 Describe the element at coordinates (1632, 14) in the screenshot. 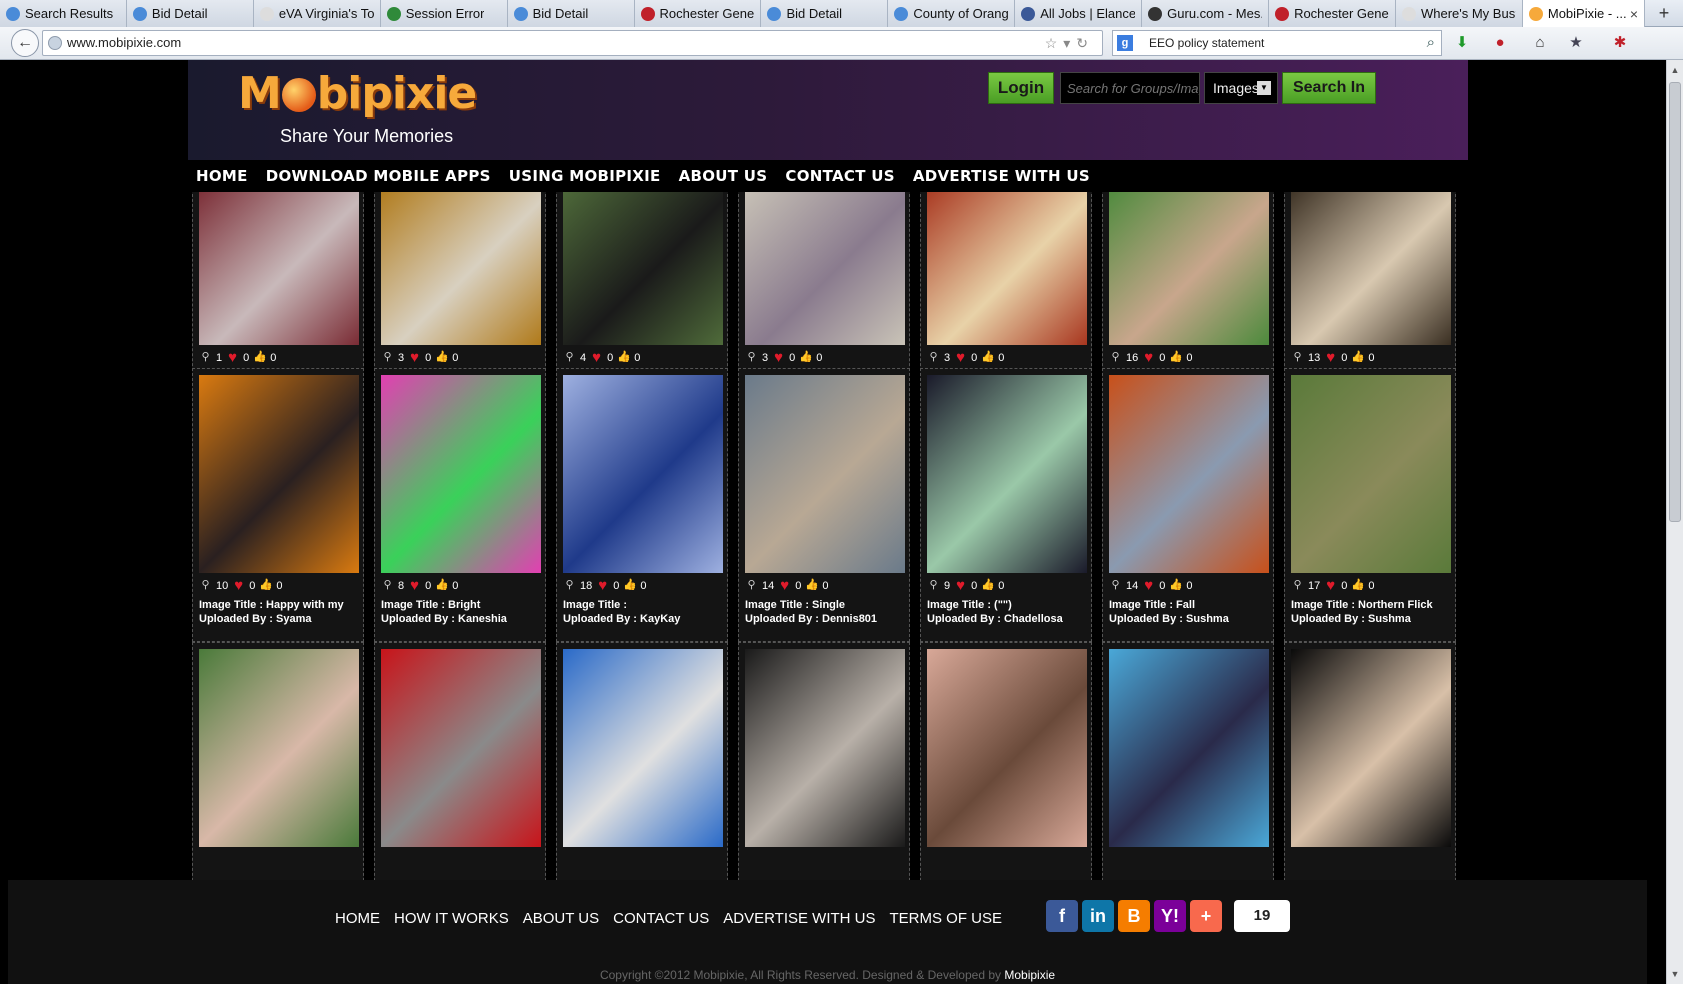

I see `close-icon: ×` at that location.